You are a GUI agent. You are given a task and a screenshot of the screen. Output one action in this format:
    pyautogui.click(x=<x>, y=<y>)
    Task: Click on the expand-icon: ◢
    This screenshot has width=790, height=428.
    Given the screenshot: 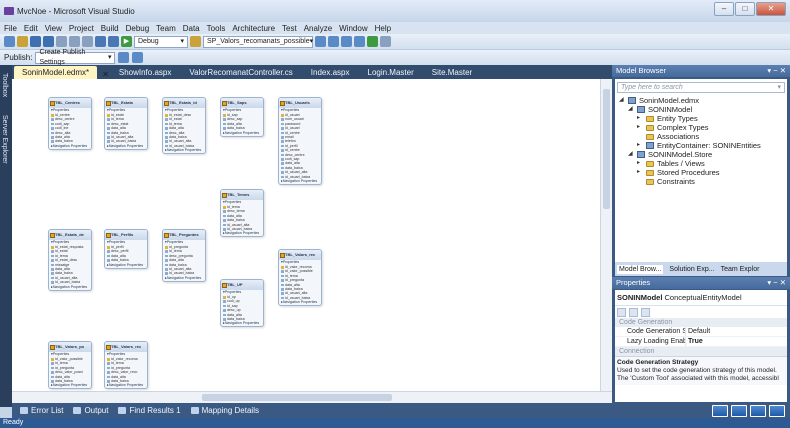 What is the action you would take?
    pyautogui.click(x=631, y=109)
    